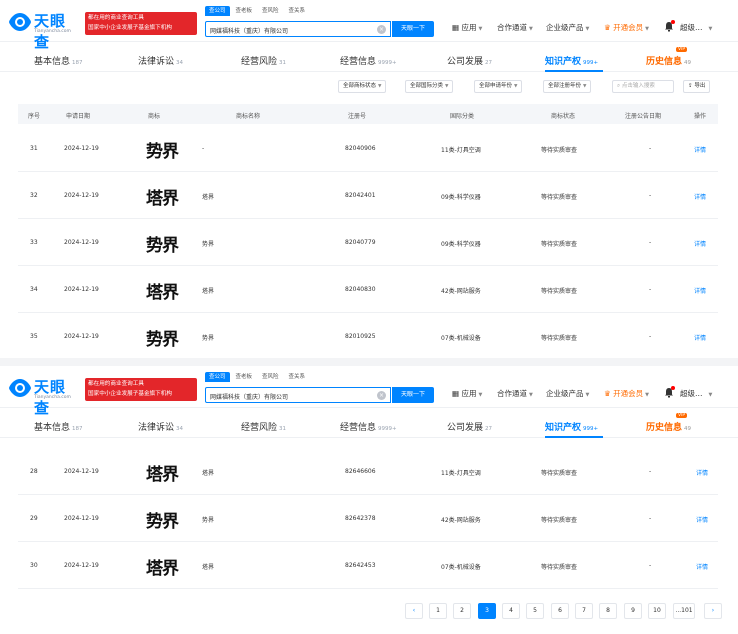 Image resolution: width=738 pixels, height=634 pixels. I want to click on tab-count: 9999+, so click(387, 429).